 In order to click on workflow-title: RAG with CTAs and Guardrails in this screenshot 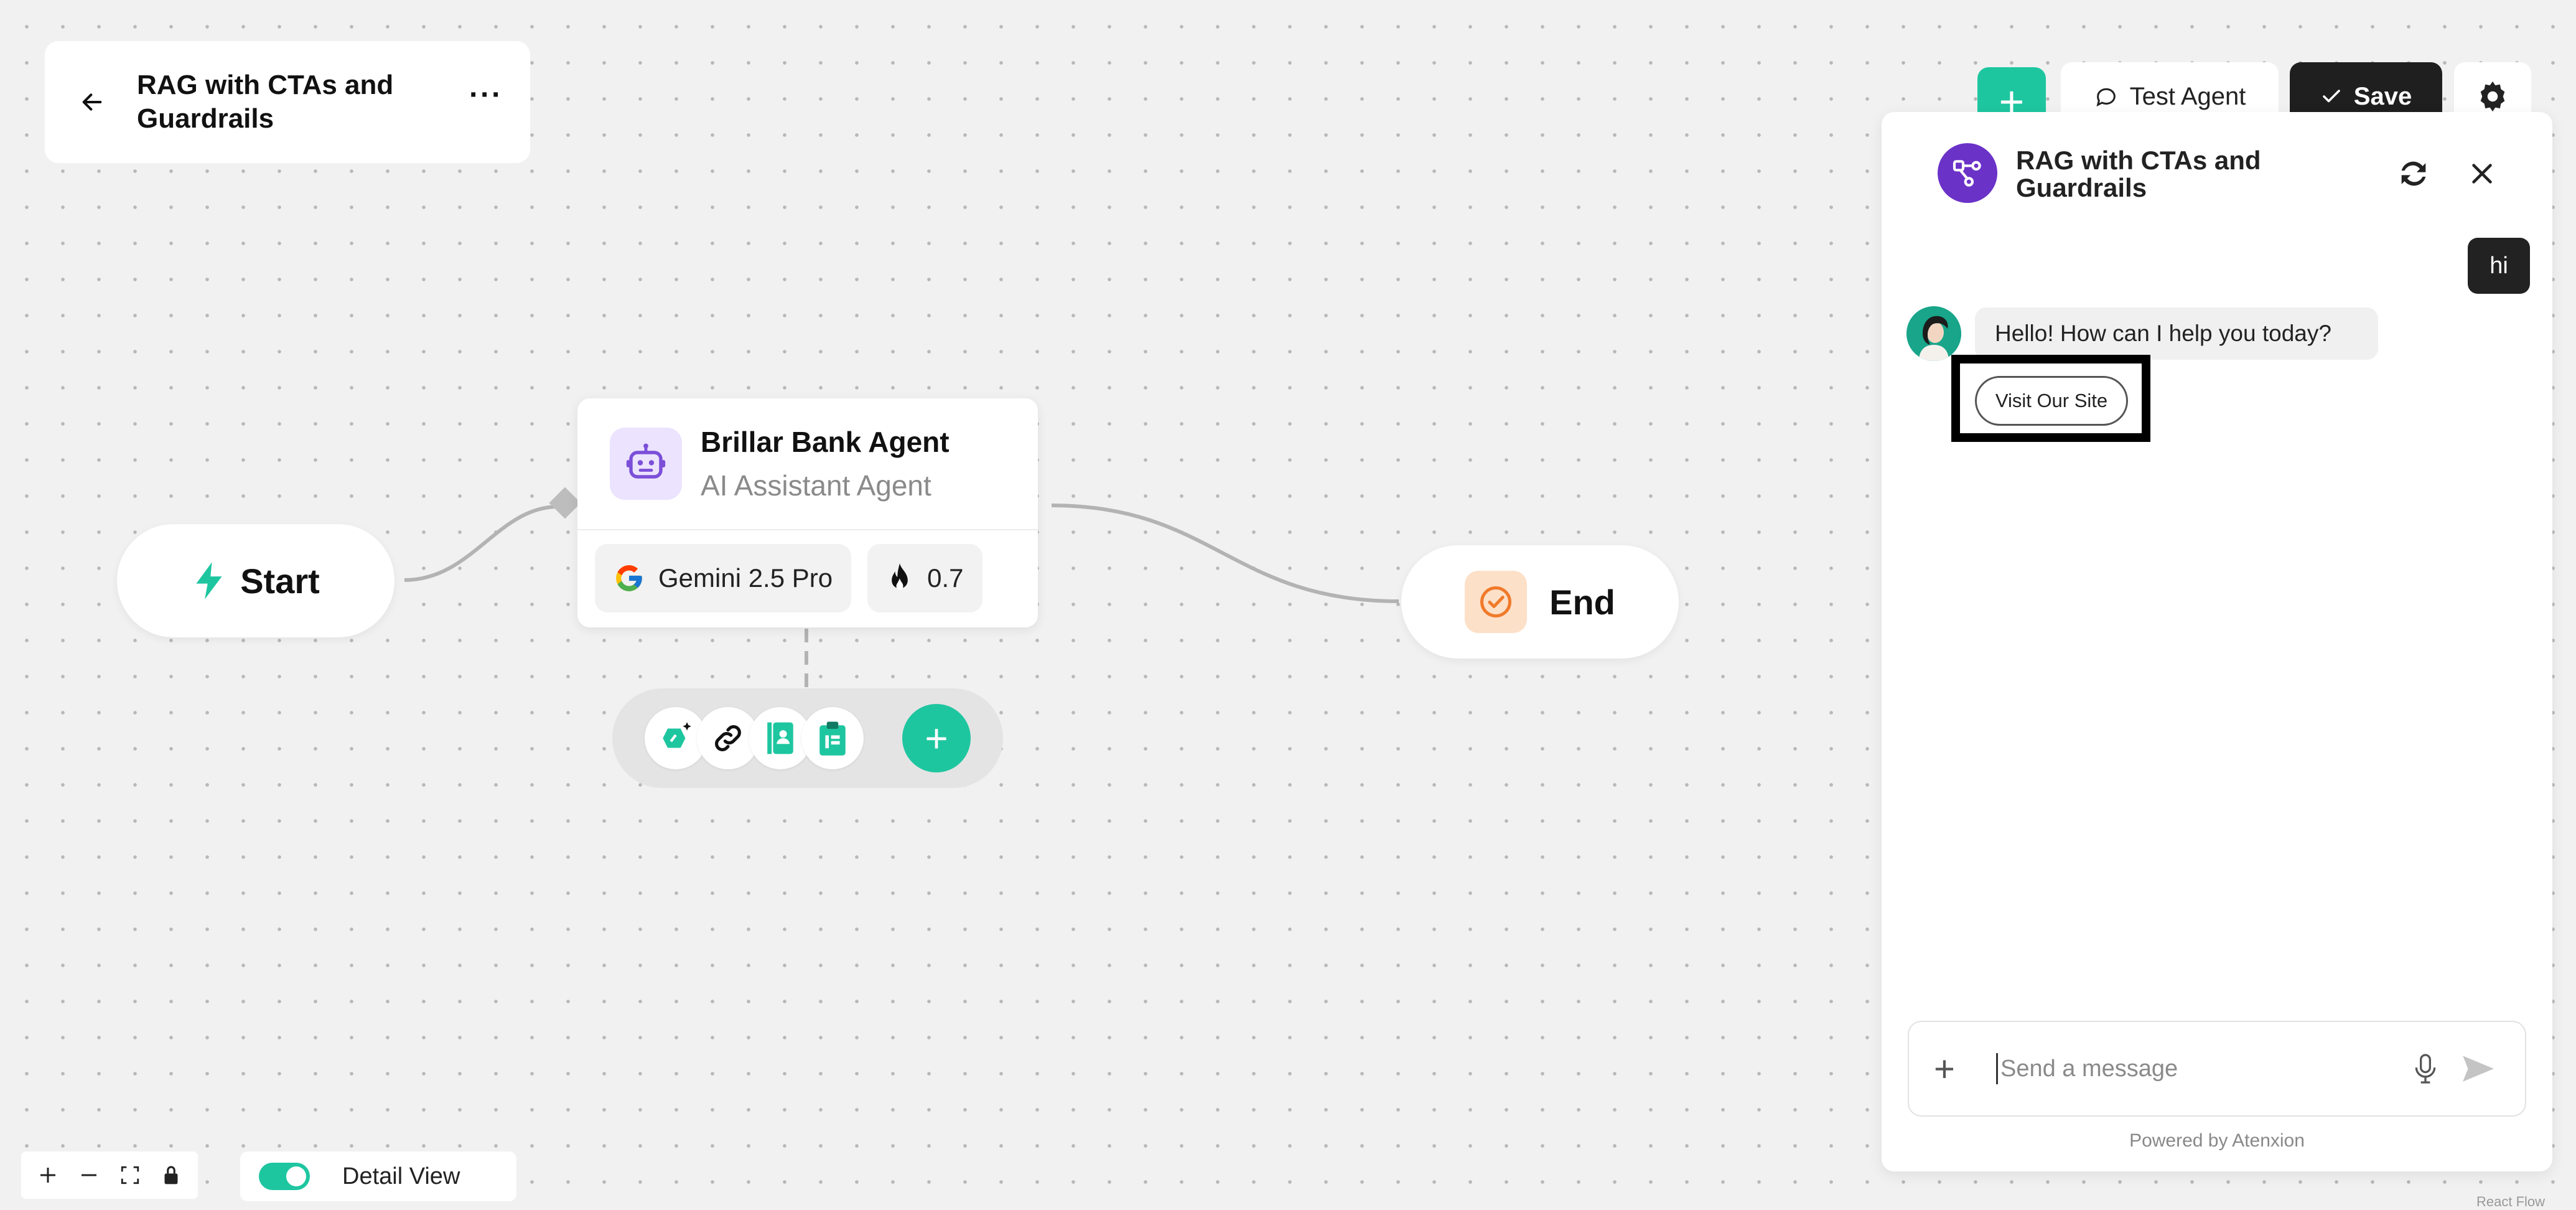, I will do `click(266, 102)`.